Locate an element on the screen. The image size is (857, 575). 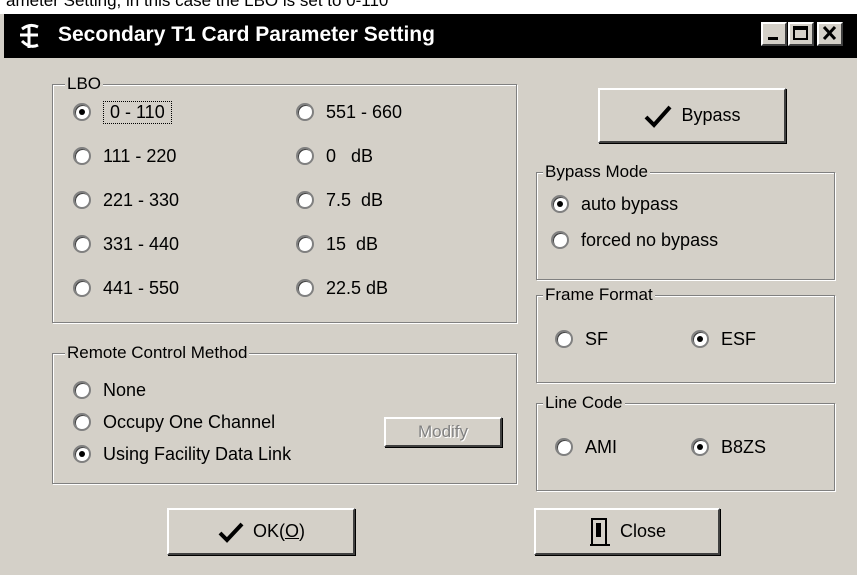
frame-format-legend: Frame Format is located at coordinates (599, 295).